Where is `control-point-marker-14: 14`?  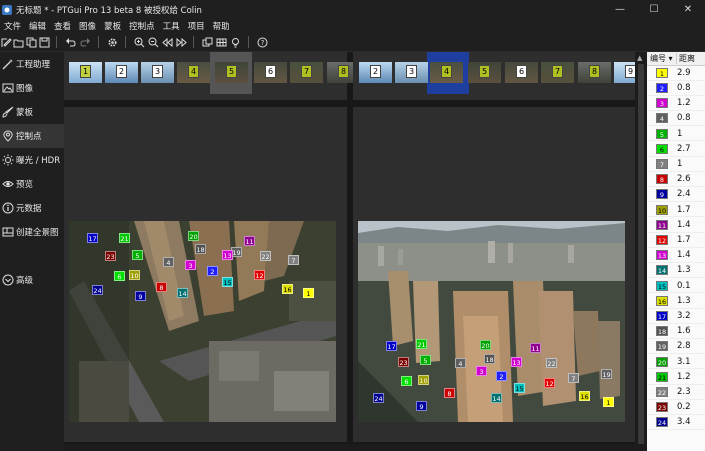
control-point-marker-14: 14 is located at coordinates (182, 293).